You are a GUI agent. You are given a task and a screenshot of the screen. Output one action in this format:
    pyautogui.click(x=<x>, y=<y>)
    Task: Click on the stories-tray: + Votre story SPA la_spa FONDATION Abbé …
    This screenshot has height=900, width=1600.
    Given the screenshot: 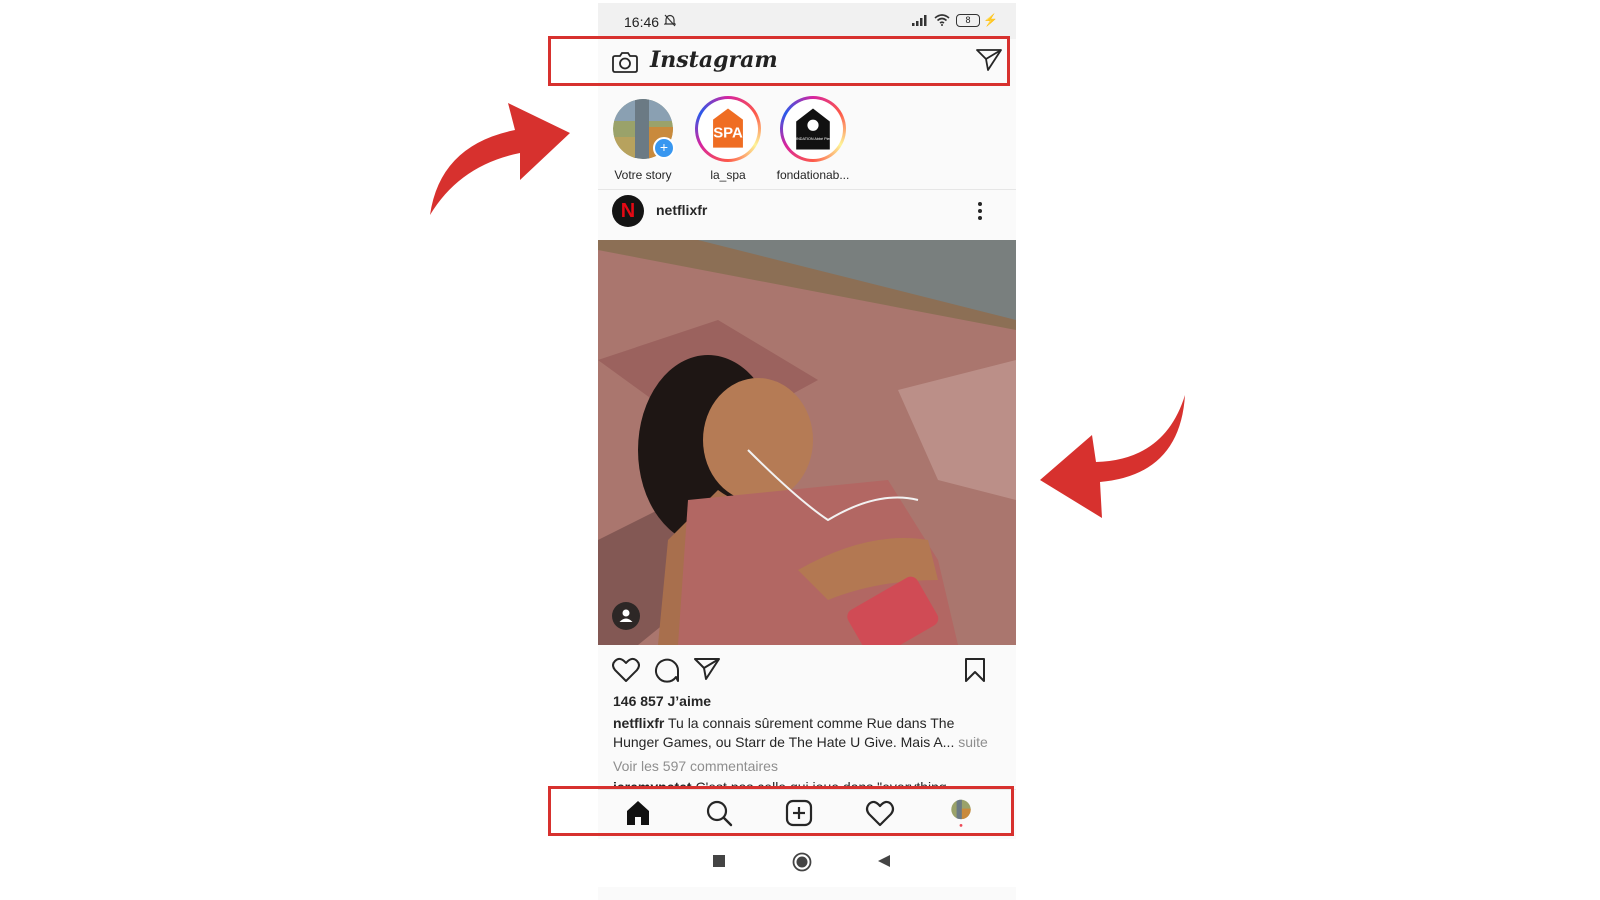 What is the action you would take?
    pyautogui.click(x=807, y=140)
    